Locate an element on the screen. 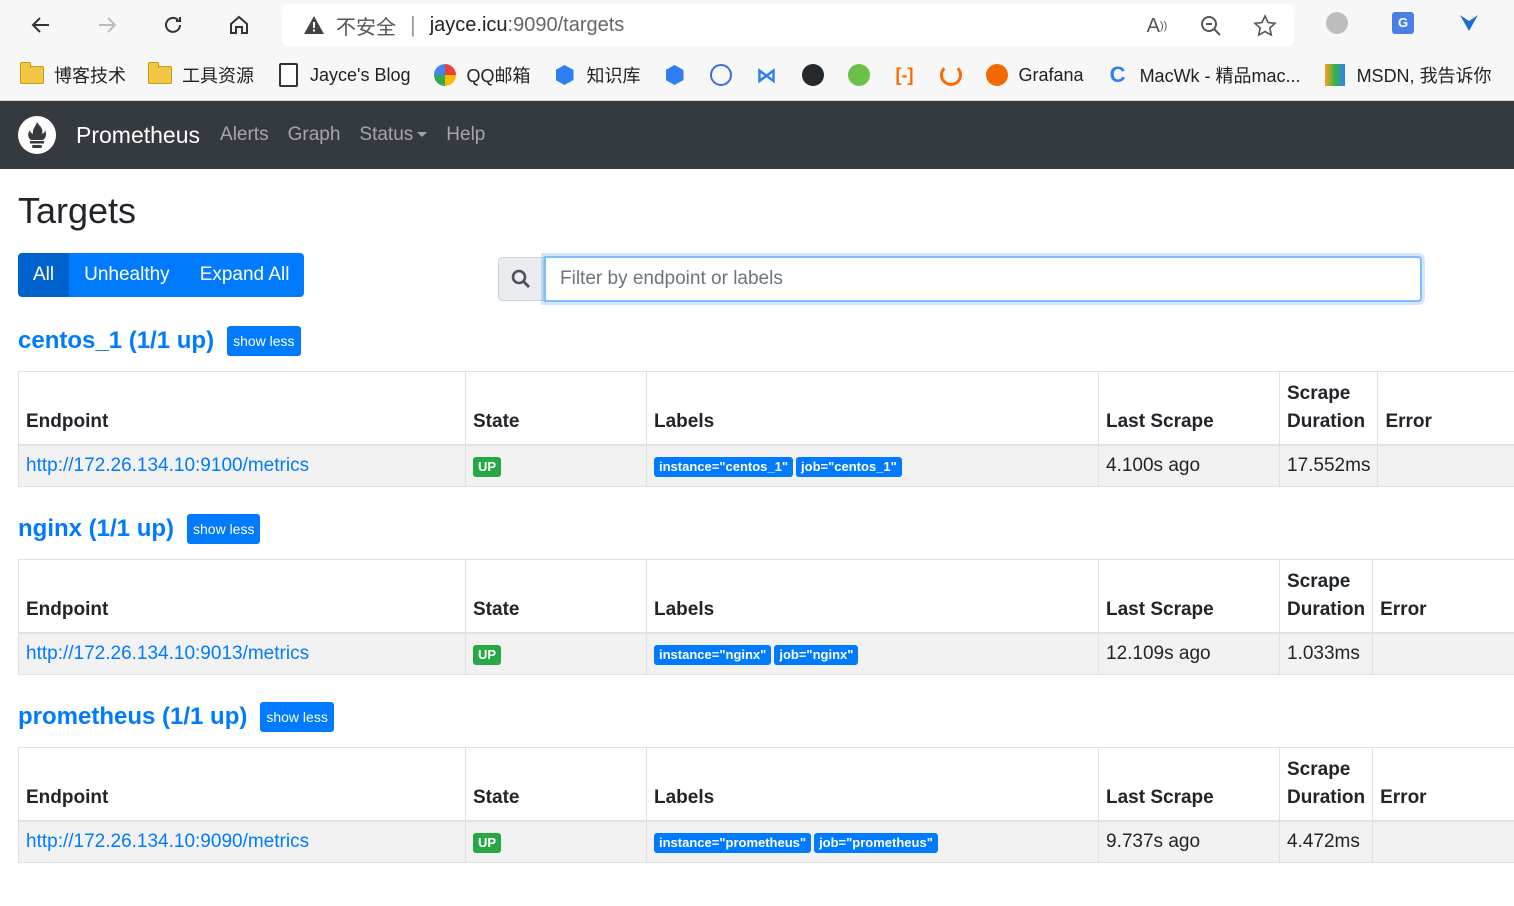 Image resolution: width=1514 pixels, height=906 pixels. bookmark-aliyun: [-] is located at coordinates (905, 75).